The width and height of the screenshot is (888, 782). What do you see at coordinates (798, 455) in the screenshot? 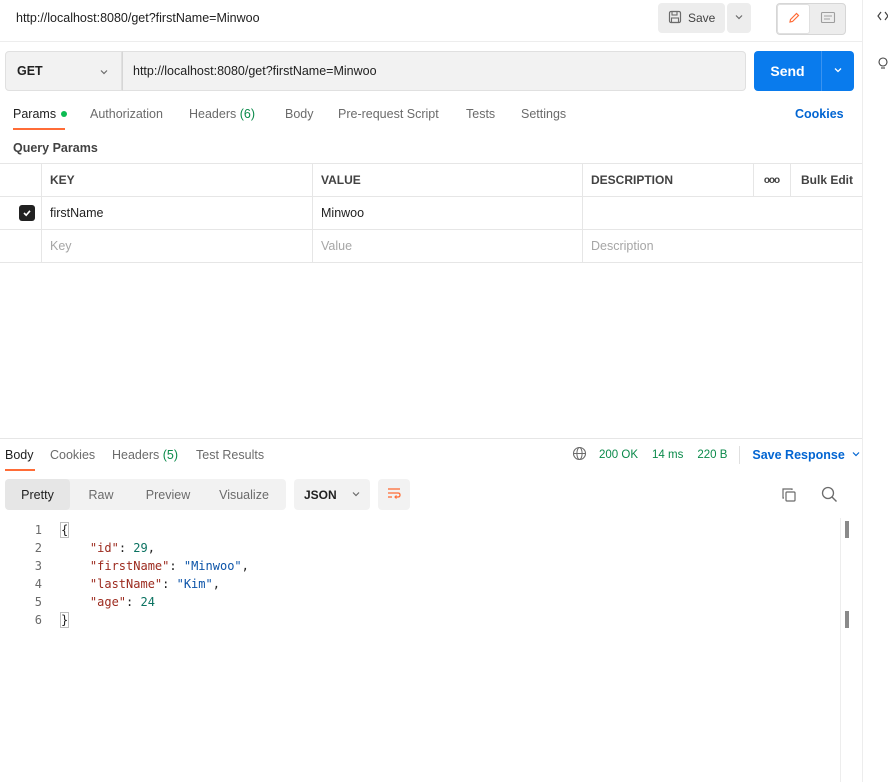
I see `save-response-label: Save Response` at bounding box center [798, 455].